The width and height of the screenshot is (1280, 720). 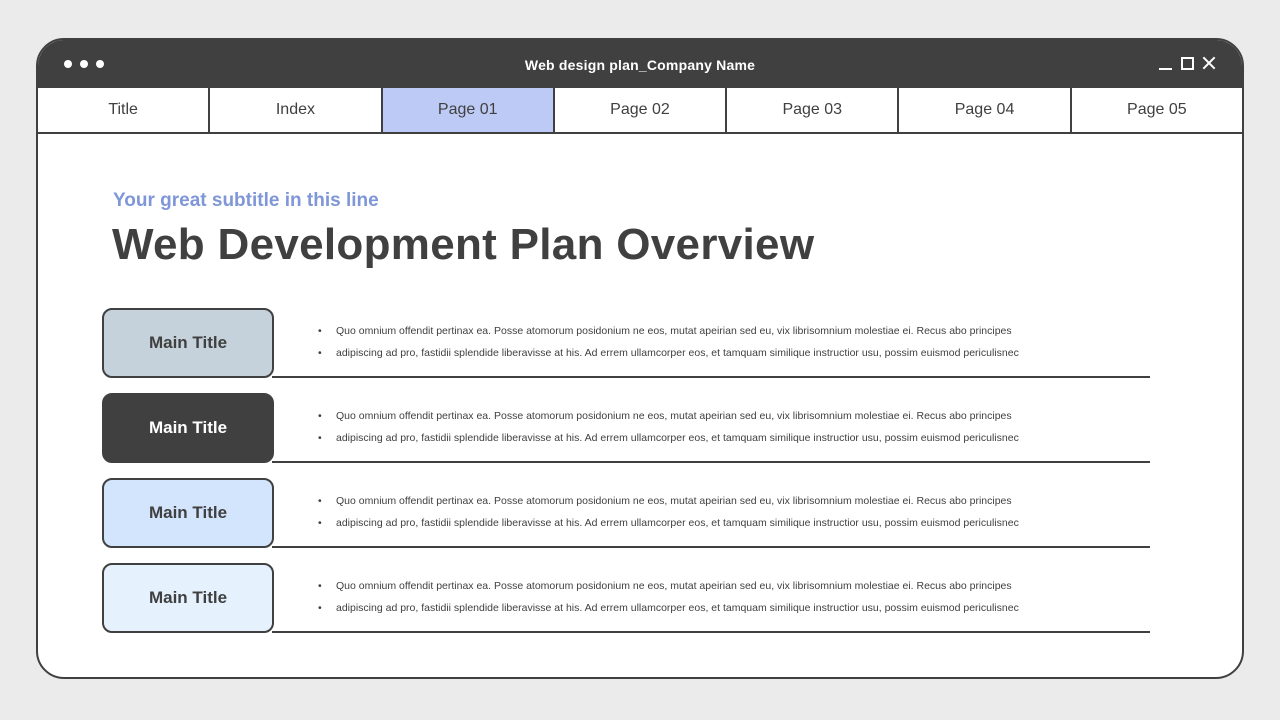 What do you see at coordinates (463, 244) in the screenshot?
I see `page-title: Web Development Plan Overview` at bounding box center [463, 244].